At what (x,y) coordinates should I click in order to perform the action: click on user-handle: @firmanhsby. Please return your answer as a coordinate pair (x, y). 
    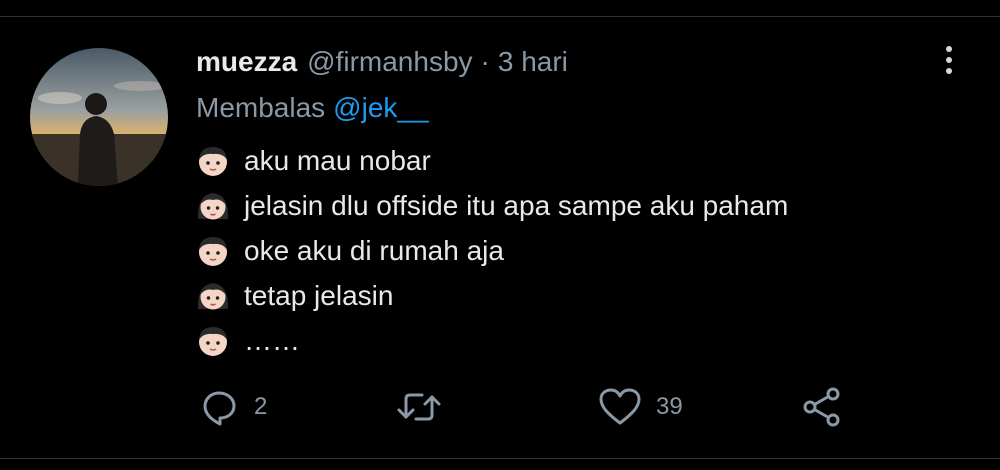
    Looking at the image, I should click on (389, 62).